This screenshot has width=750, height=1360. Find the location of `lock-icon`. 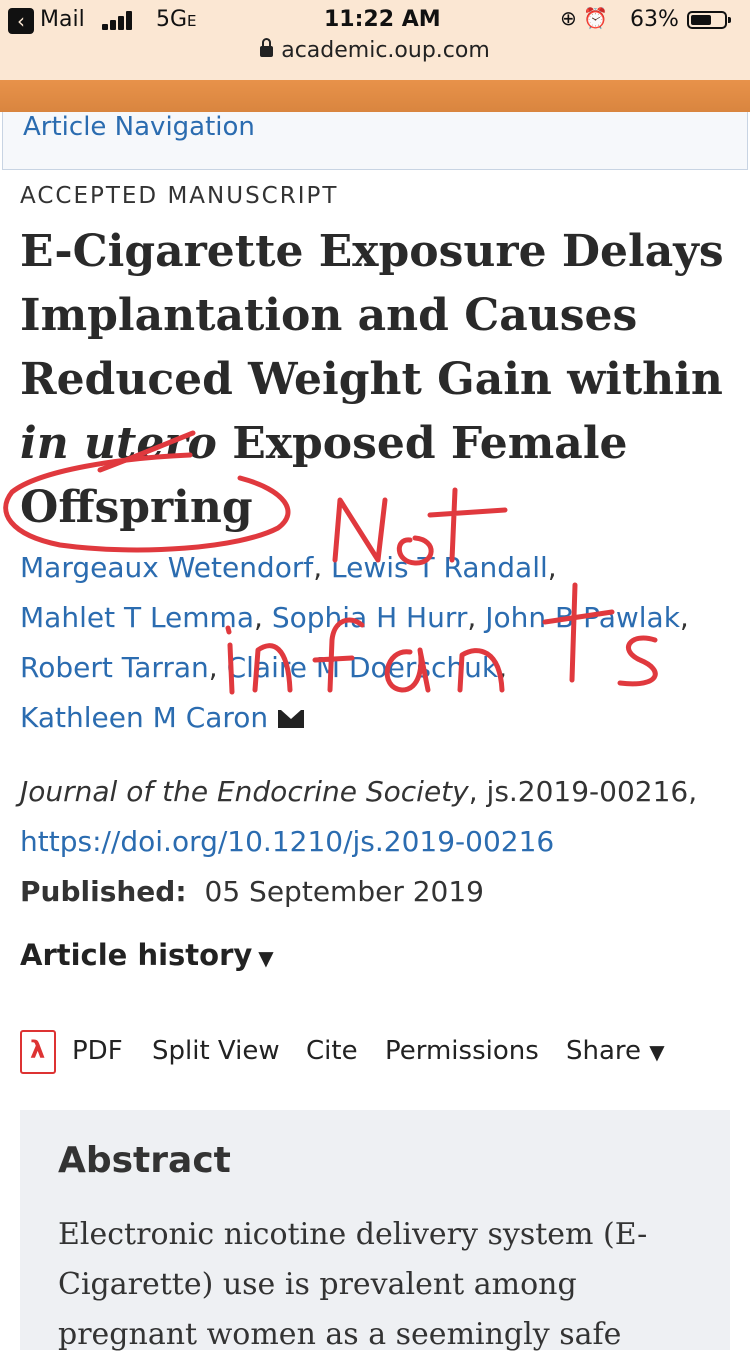

lock-icon is located at coordinates (267, 47).